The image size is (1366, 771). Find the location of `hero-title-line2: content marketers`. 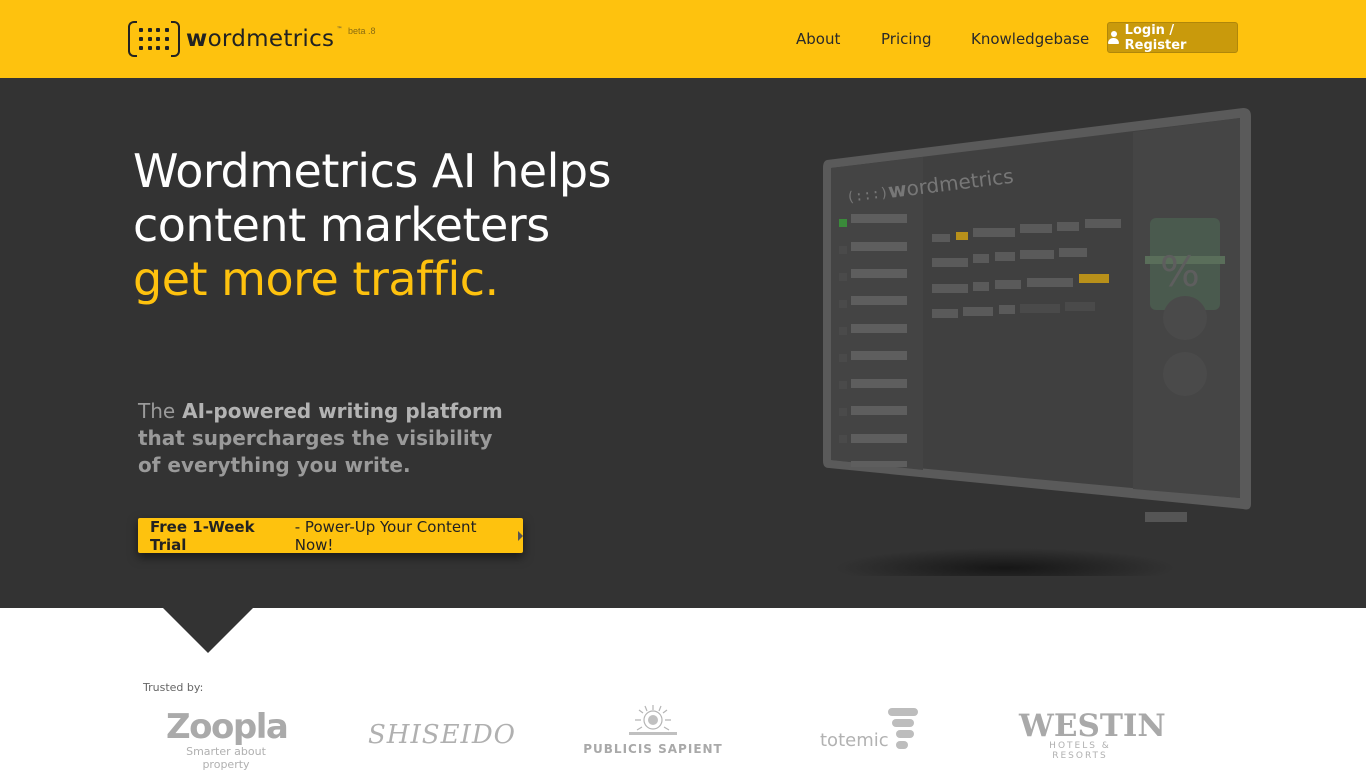

hero-title-line2: content marketers is located at coordinates (341, 225).